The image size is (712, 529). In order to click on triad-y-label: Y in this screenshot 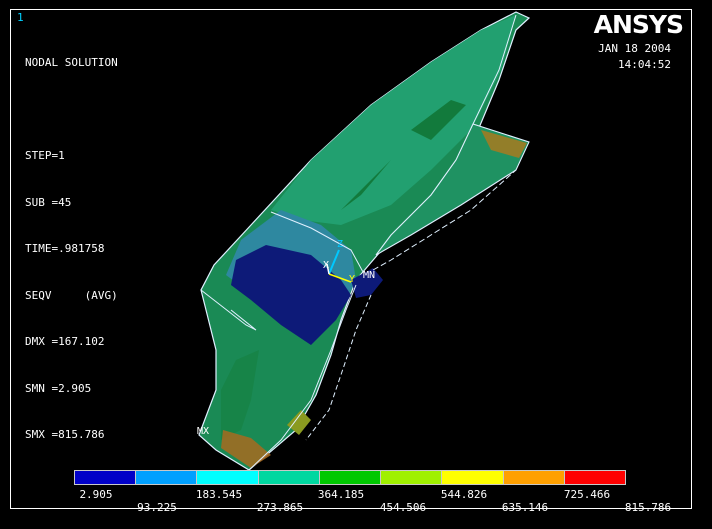, I will do `click(352, 279)`.